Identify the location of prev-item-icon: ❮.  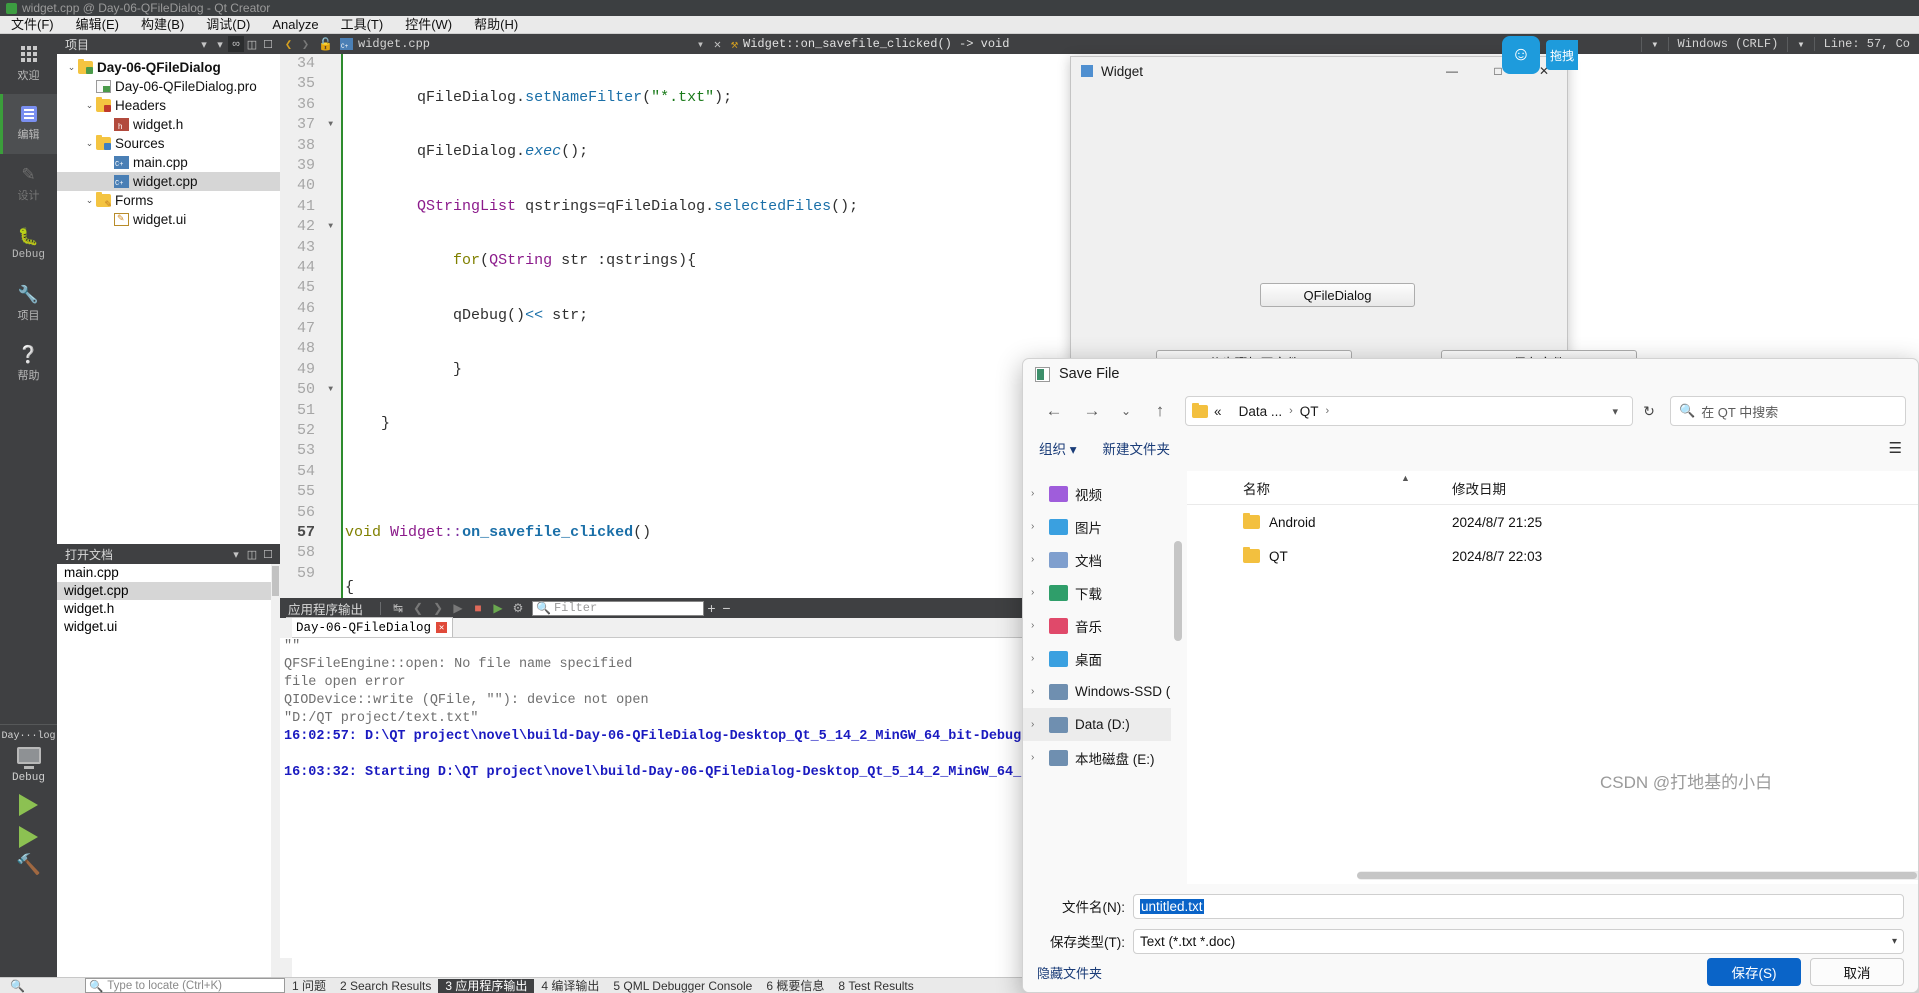
(418, 608).